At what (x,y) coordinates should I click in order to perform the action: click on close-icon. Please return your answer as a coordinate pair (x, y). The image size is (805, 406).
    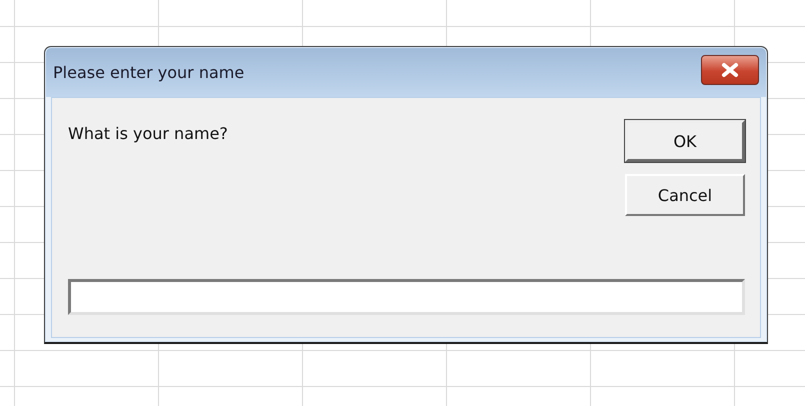
    Looking at the image, I should click on (730, 70).